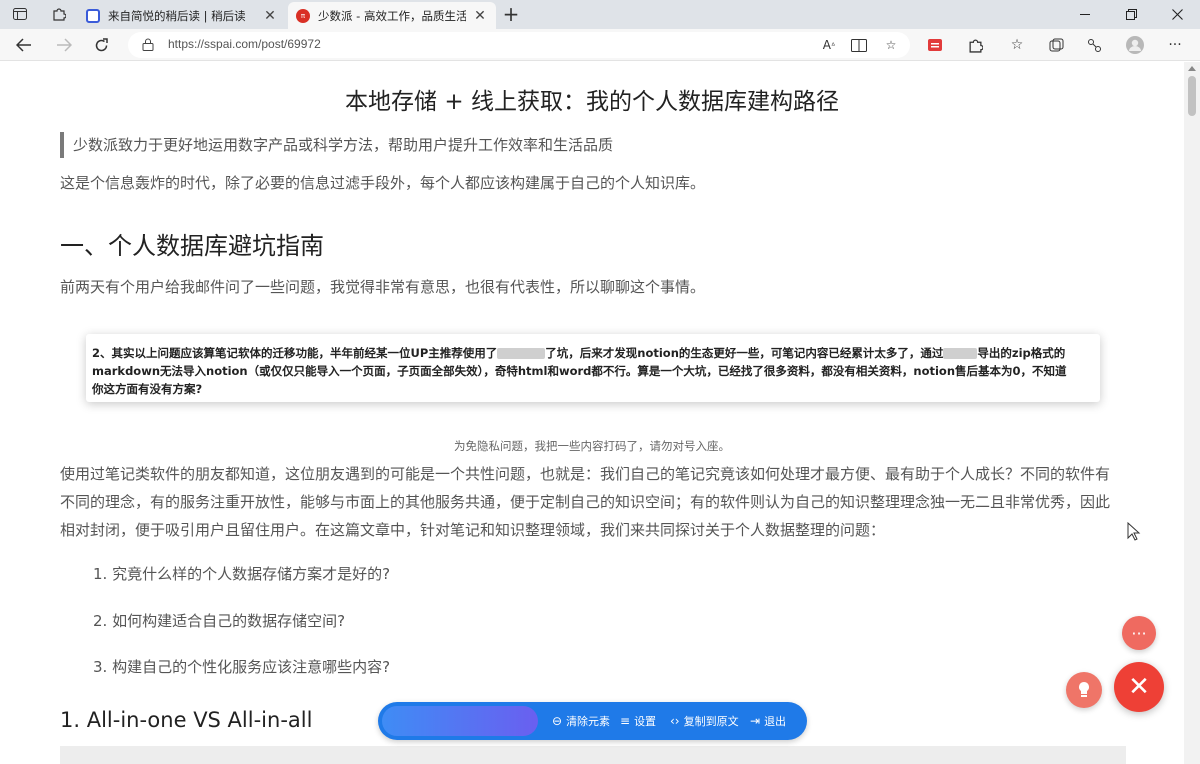 This screenshot has width=1200, height=764. I want to click on clear-elements-button: ⊖ 清除元素, so click(581, 721).